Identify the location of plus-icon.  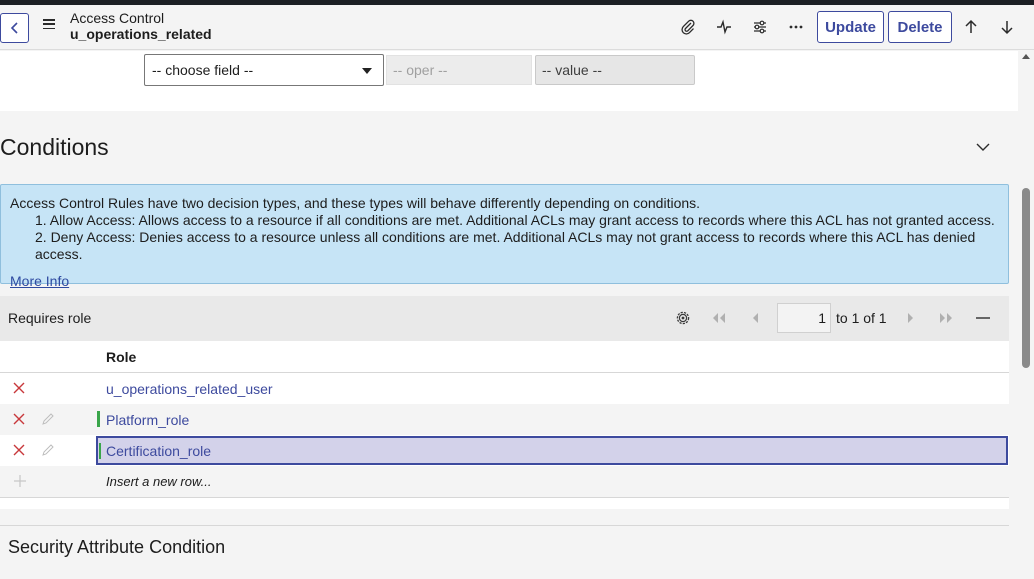
(20, 481).